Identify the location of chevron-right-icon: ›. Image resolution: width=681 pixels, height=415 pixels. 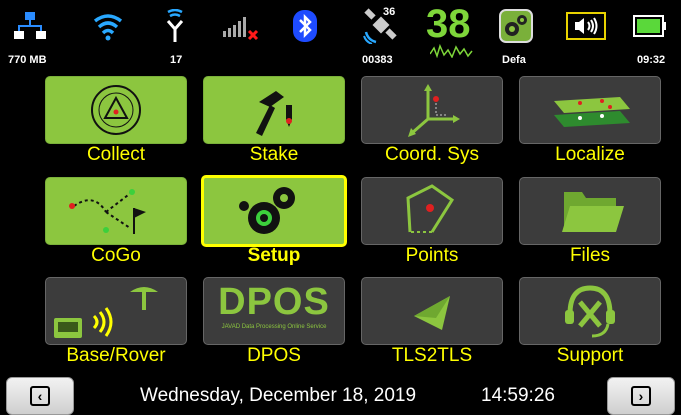
(641, 396).